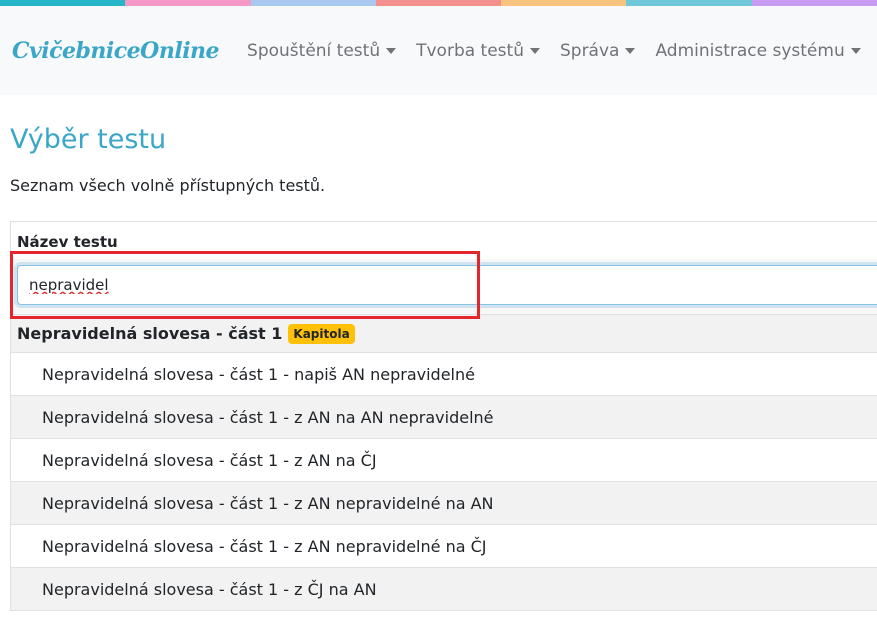 The width and height of the screenshot is (877, 624). I want to click on rainbow-stripe, so click(438, 3).